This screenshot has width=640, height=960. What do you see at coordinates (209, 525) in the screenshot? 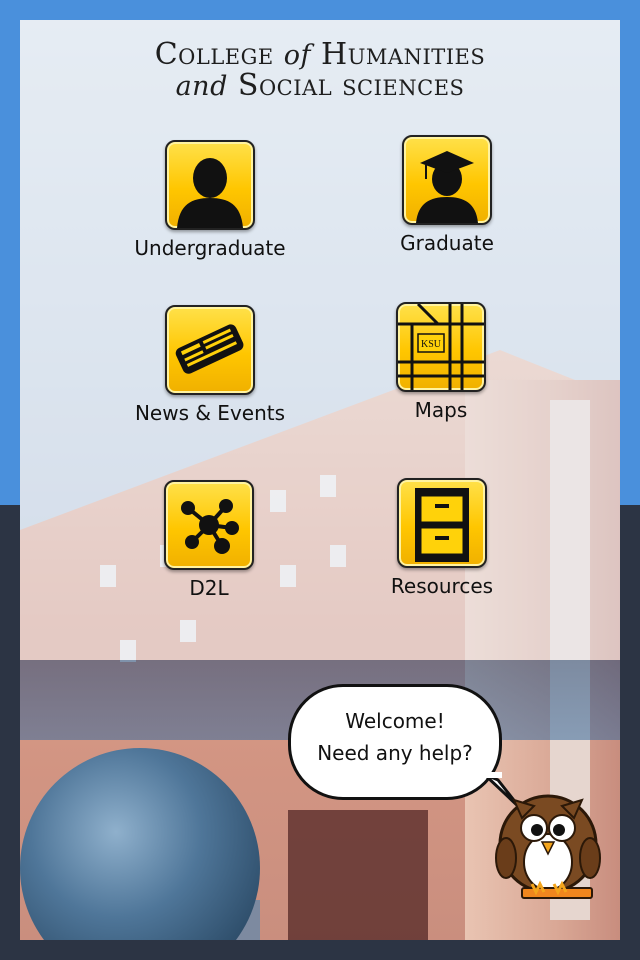
I see `network-nodes-icon` at bounding box center [209, 525].